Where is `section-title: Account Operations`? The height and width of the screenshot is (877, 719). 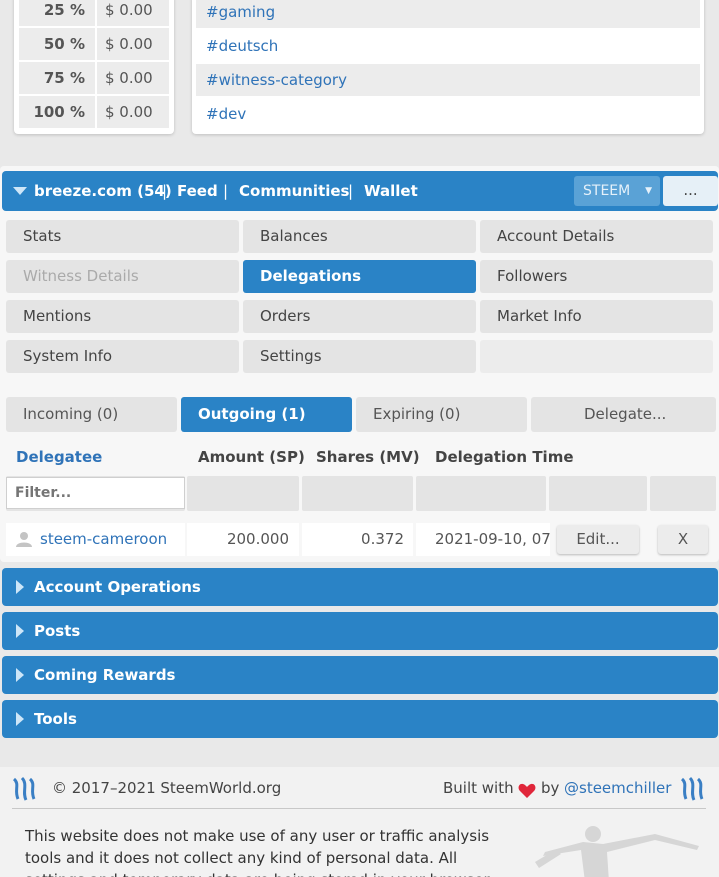
section-title: Account Operations is located at coordinates (117, 587).